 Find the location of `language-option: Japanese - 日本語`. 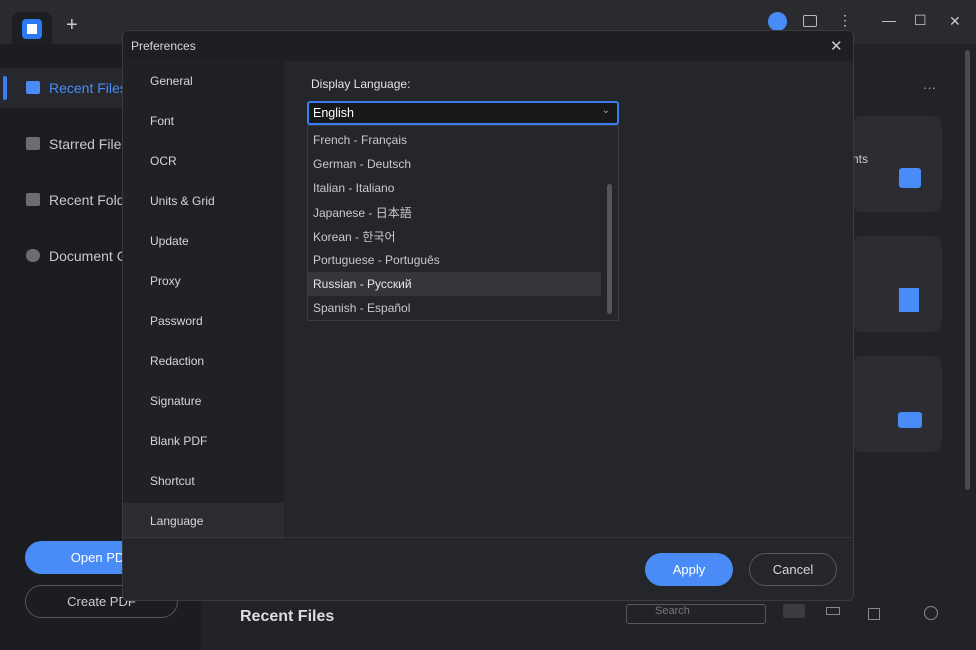

language-option: Japanese - 日本語 is located at coordinates (454, 212).